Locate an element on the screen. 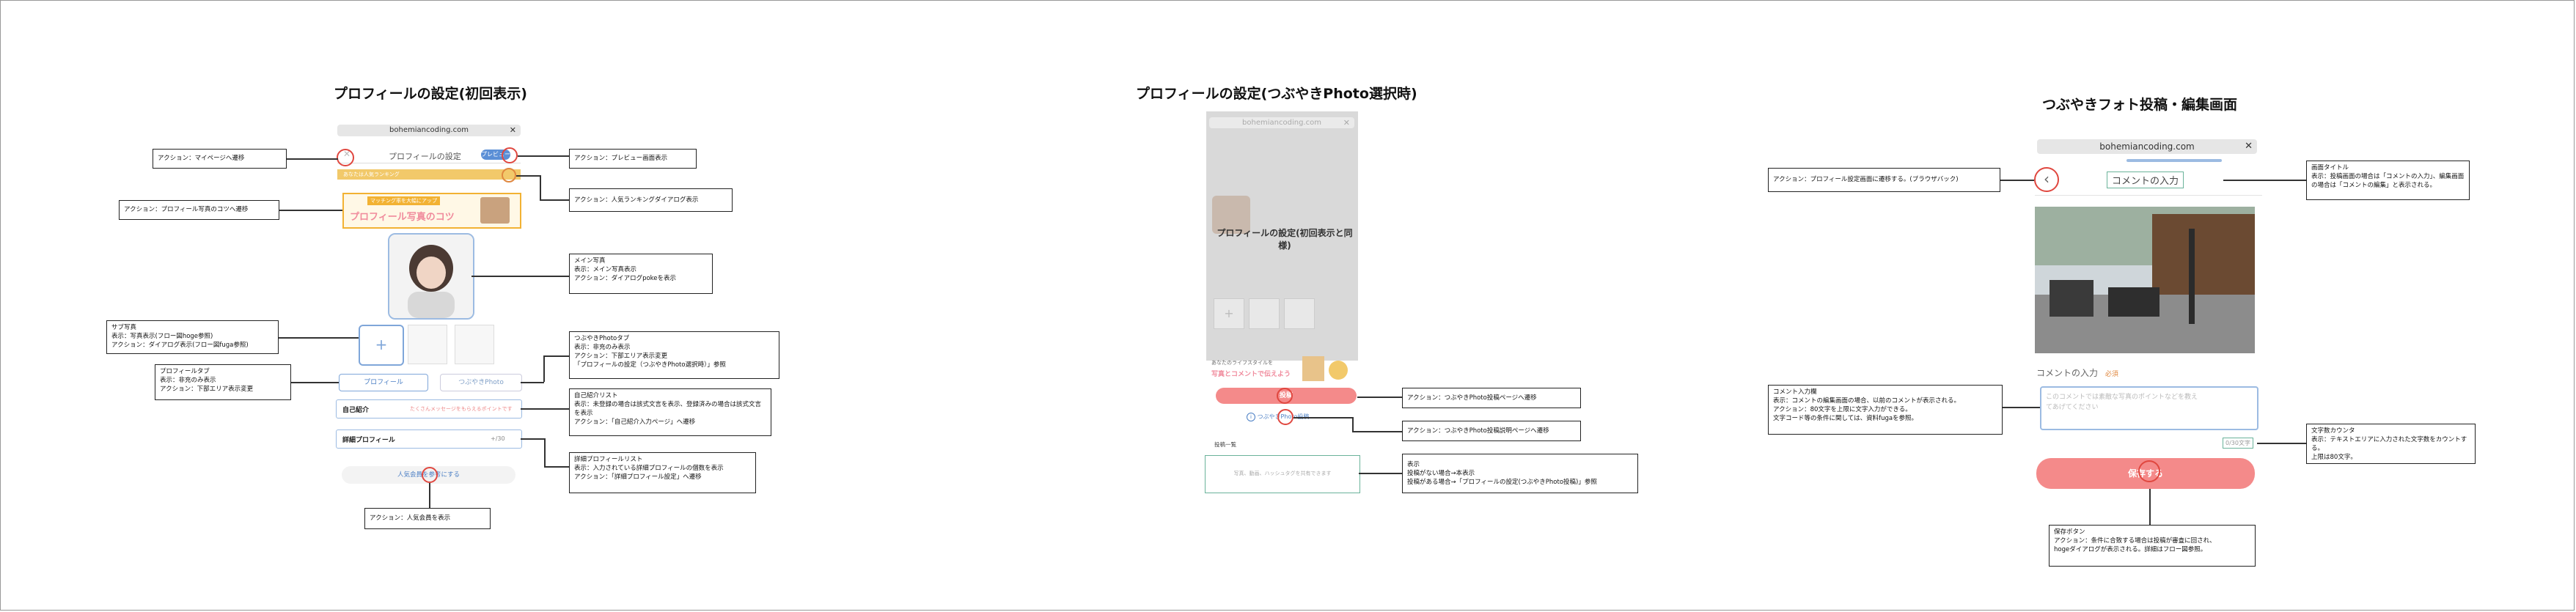  plus-icon: + is located at coordinates (381, 345).